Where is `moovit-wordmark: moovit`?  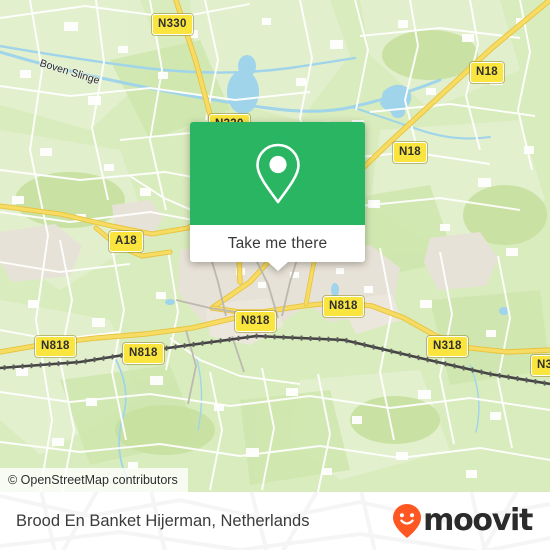
moovit-wordmark: moovit is located at coordinates (478, 520).